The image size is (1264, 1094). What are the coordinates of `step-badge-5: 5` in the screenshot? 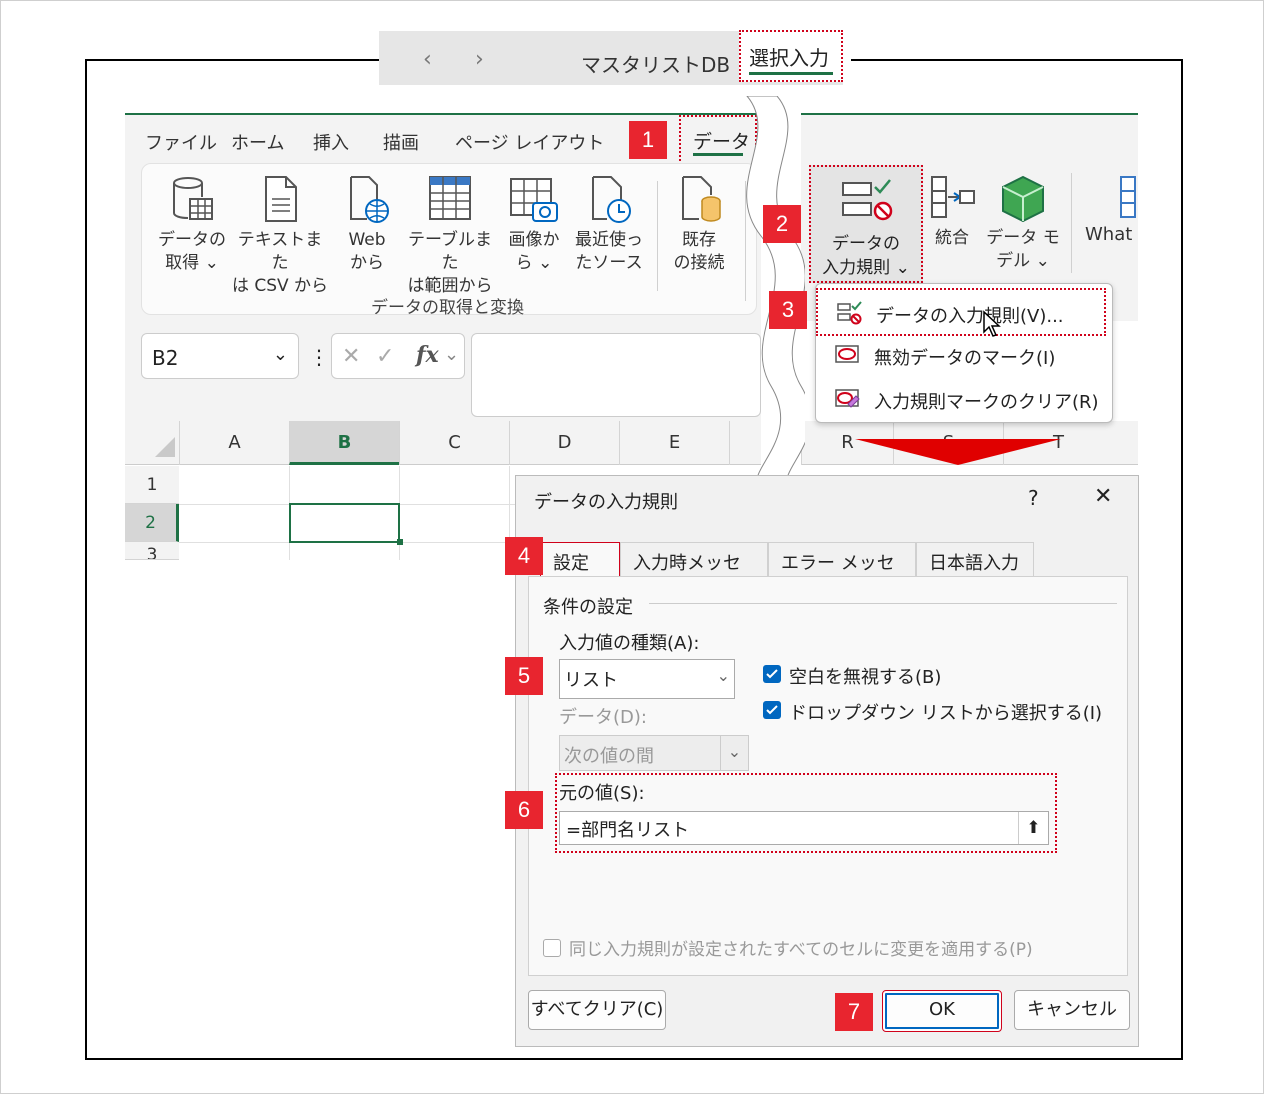 It's located at (524, 676).